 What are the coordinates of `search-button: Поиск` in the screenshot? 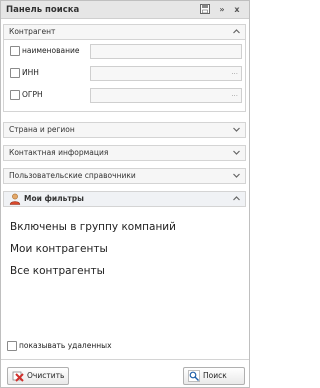 It's located at (214, 376).